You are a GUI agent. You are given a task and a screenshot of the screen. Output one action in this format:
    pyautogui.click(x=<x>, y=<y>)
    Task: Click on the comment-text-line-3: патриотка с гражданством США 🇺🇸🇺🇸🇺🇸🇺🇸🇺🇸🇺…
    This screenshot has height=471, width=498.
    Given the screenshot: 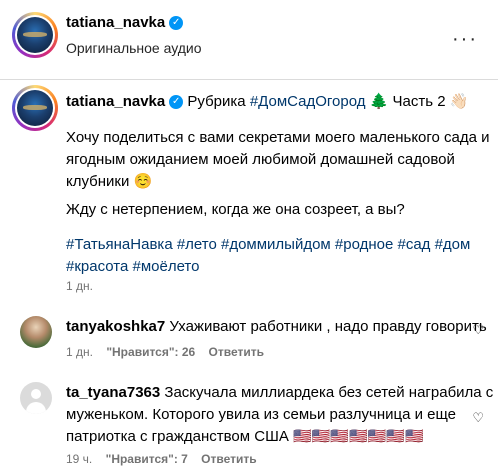 What is the action you would take?
    pyautogui.click(x=245, y=436)
    